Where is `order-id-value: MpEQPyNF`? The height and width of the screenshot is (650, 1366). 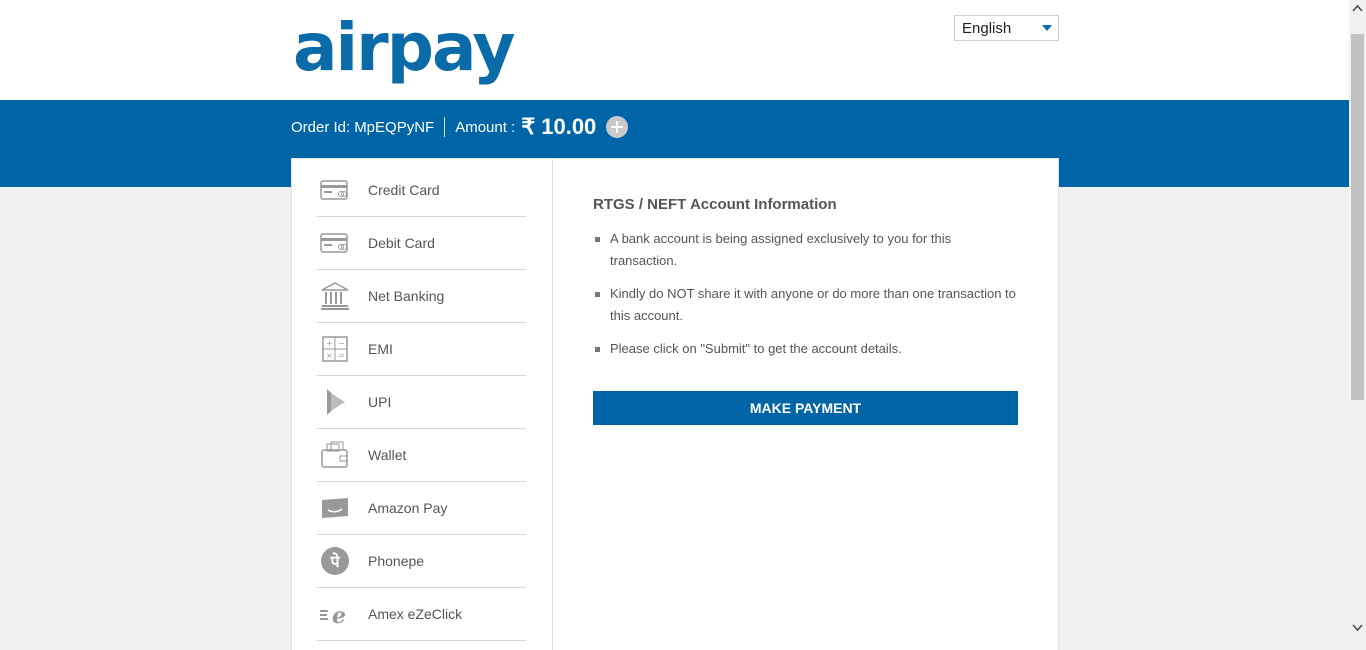 order-id-value: MpEQPyNF is located at coordinates (394, 127).